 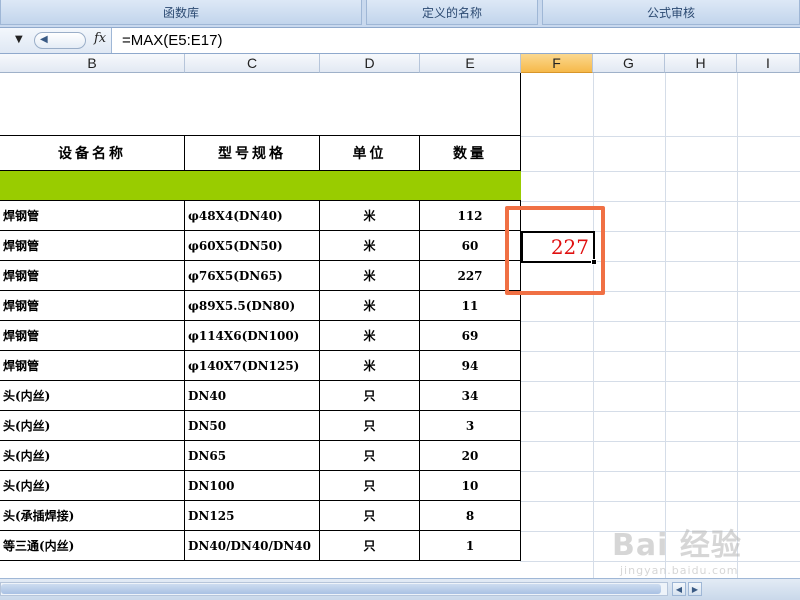 What do you see at coordinates (370, 153) in the screenshot?
I see `header-unit: 单位` at bounding box center [370, 153].